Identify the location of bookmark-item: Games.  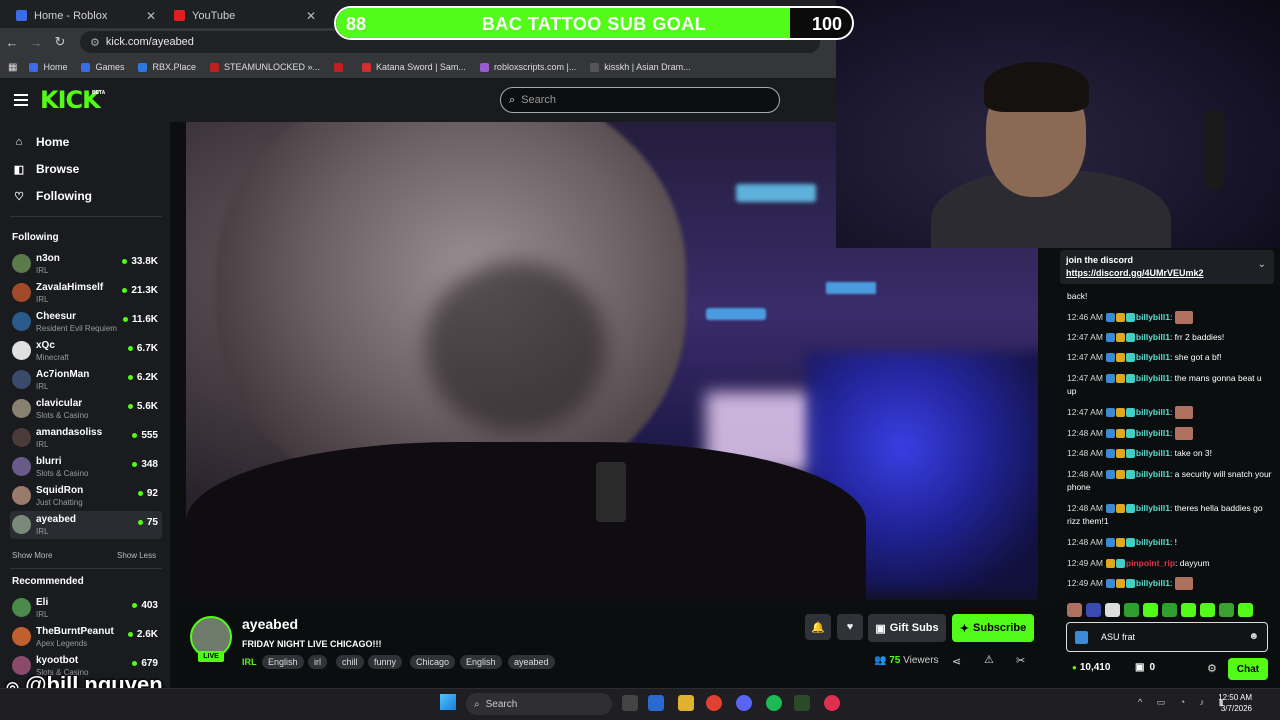
(102, 67).